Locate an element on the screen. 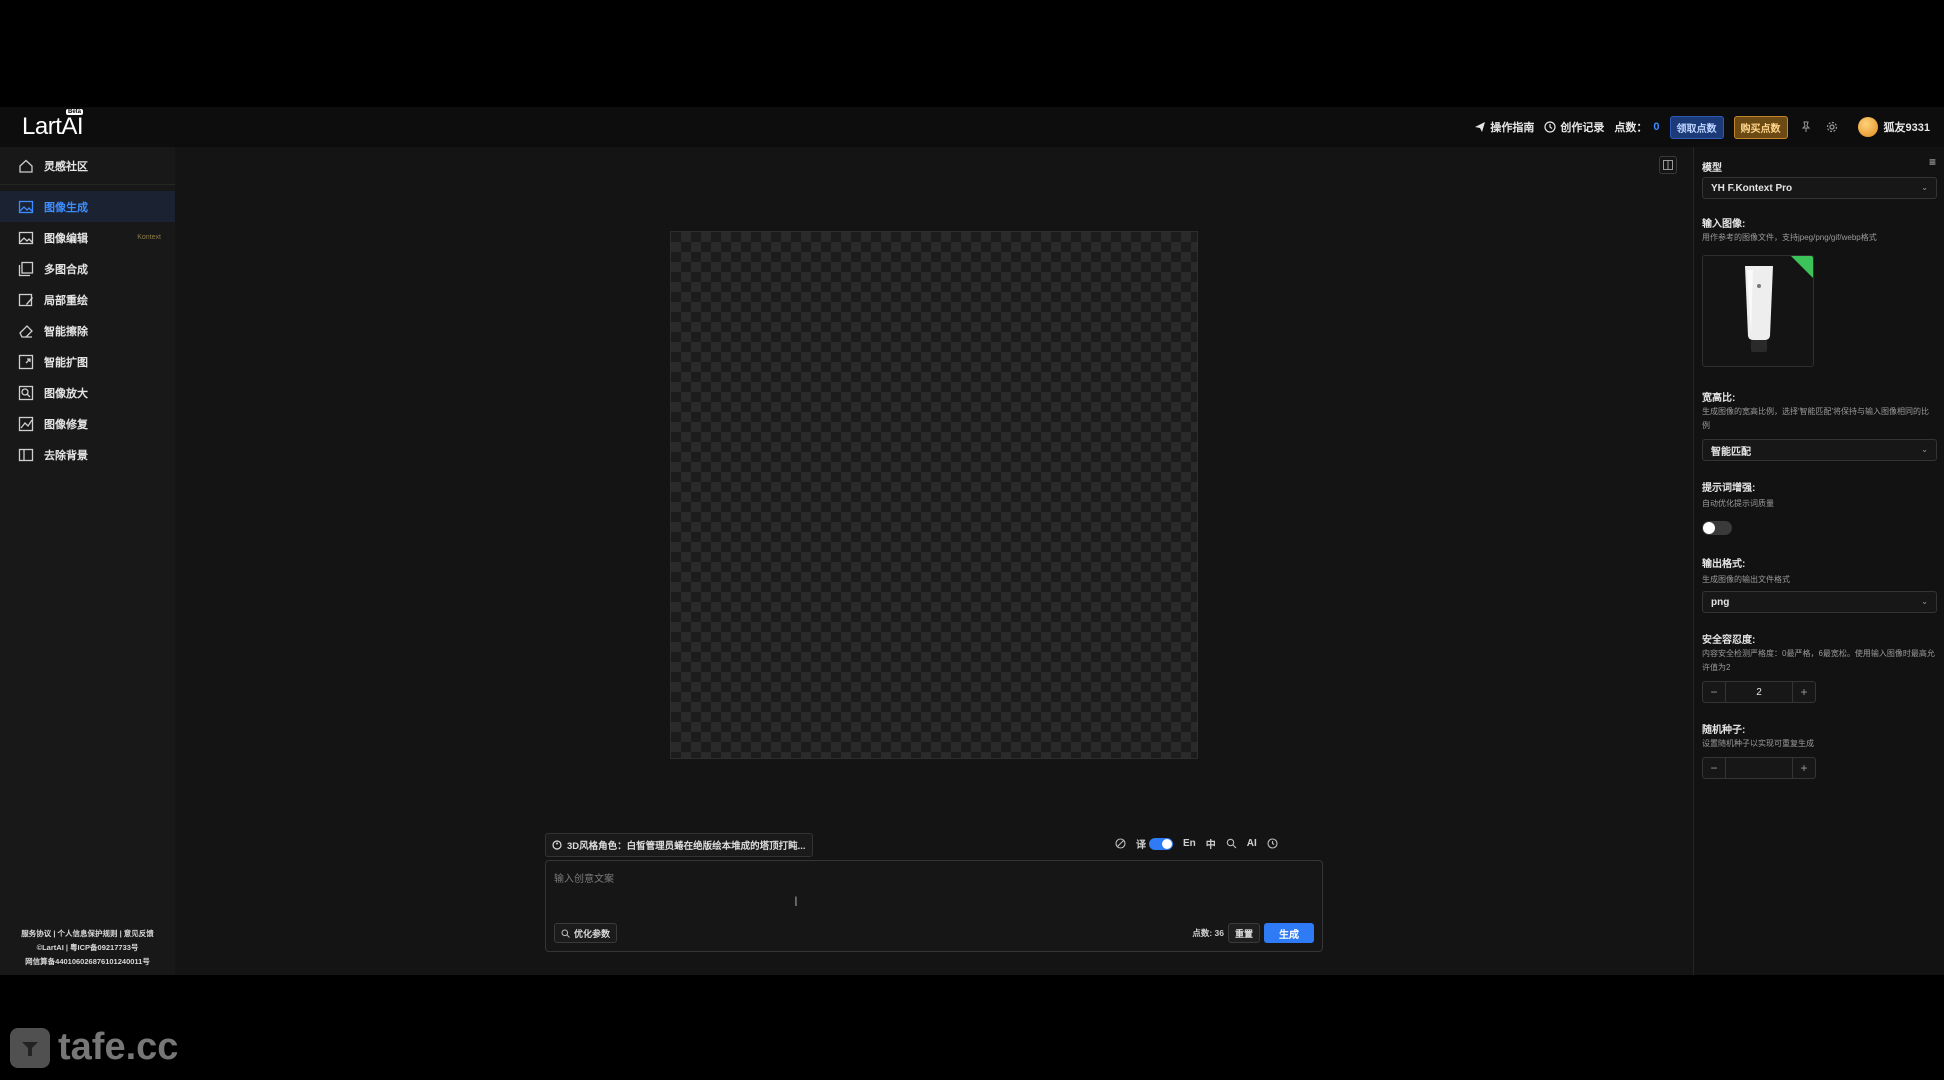  safety-stepper: − 2 + is located at coordinates (1759, 692).